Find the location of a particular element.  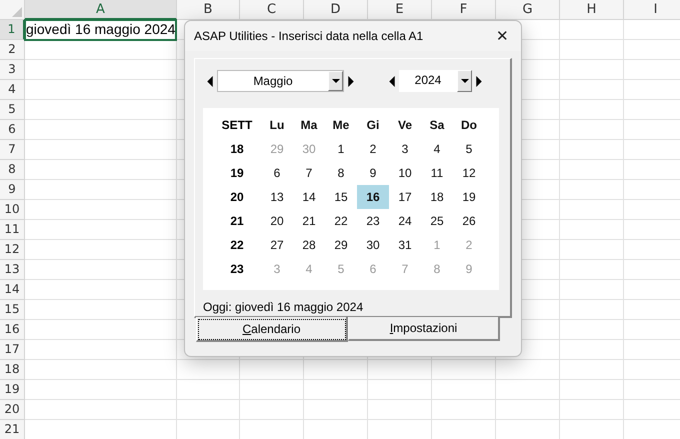

weekday-header: Gi is located at coordinates (373, 125).